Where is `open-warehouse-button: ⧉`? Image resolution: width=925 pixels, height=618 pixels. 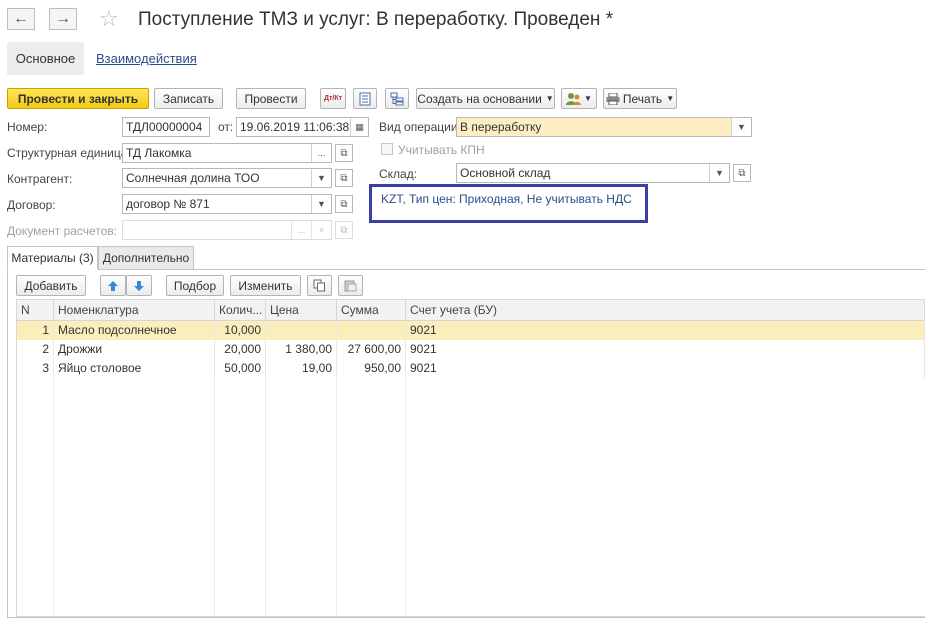
open-warehouse-button: ⧉ is located at coordinates (742, 173).